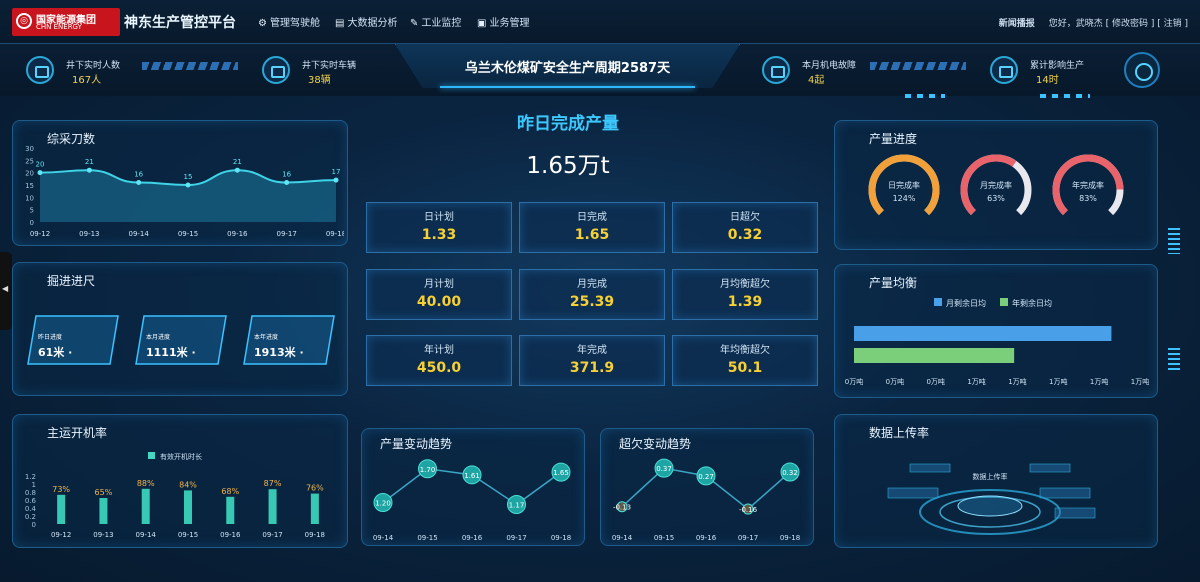 This screenshot has width=1200, height=582. Describe the element at coordinates (1017, 24) in the screenshot. I see `news-broadcast-link: 新闻播报` at that location.